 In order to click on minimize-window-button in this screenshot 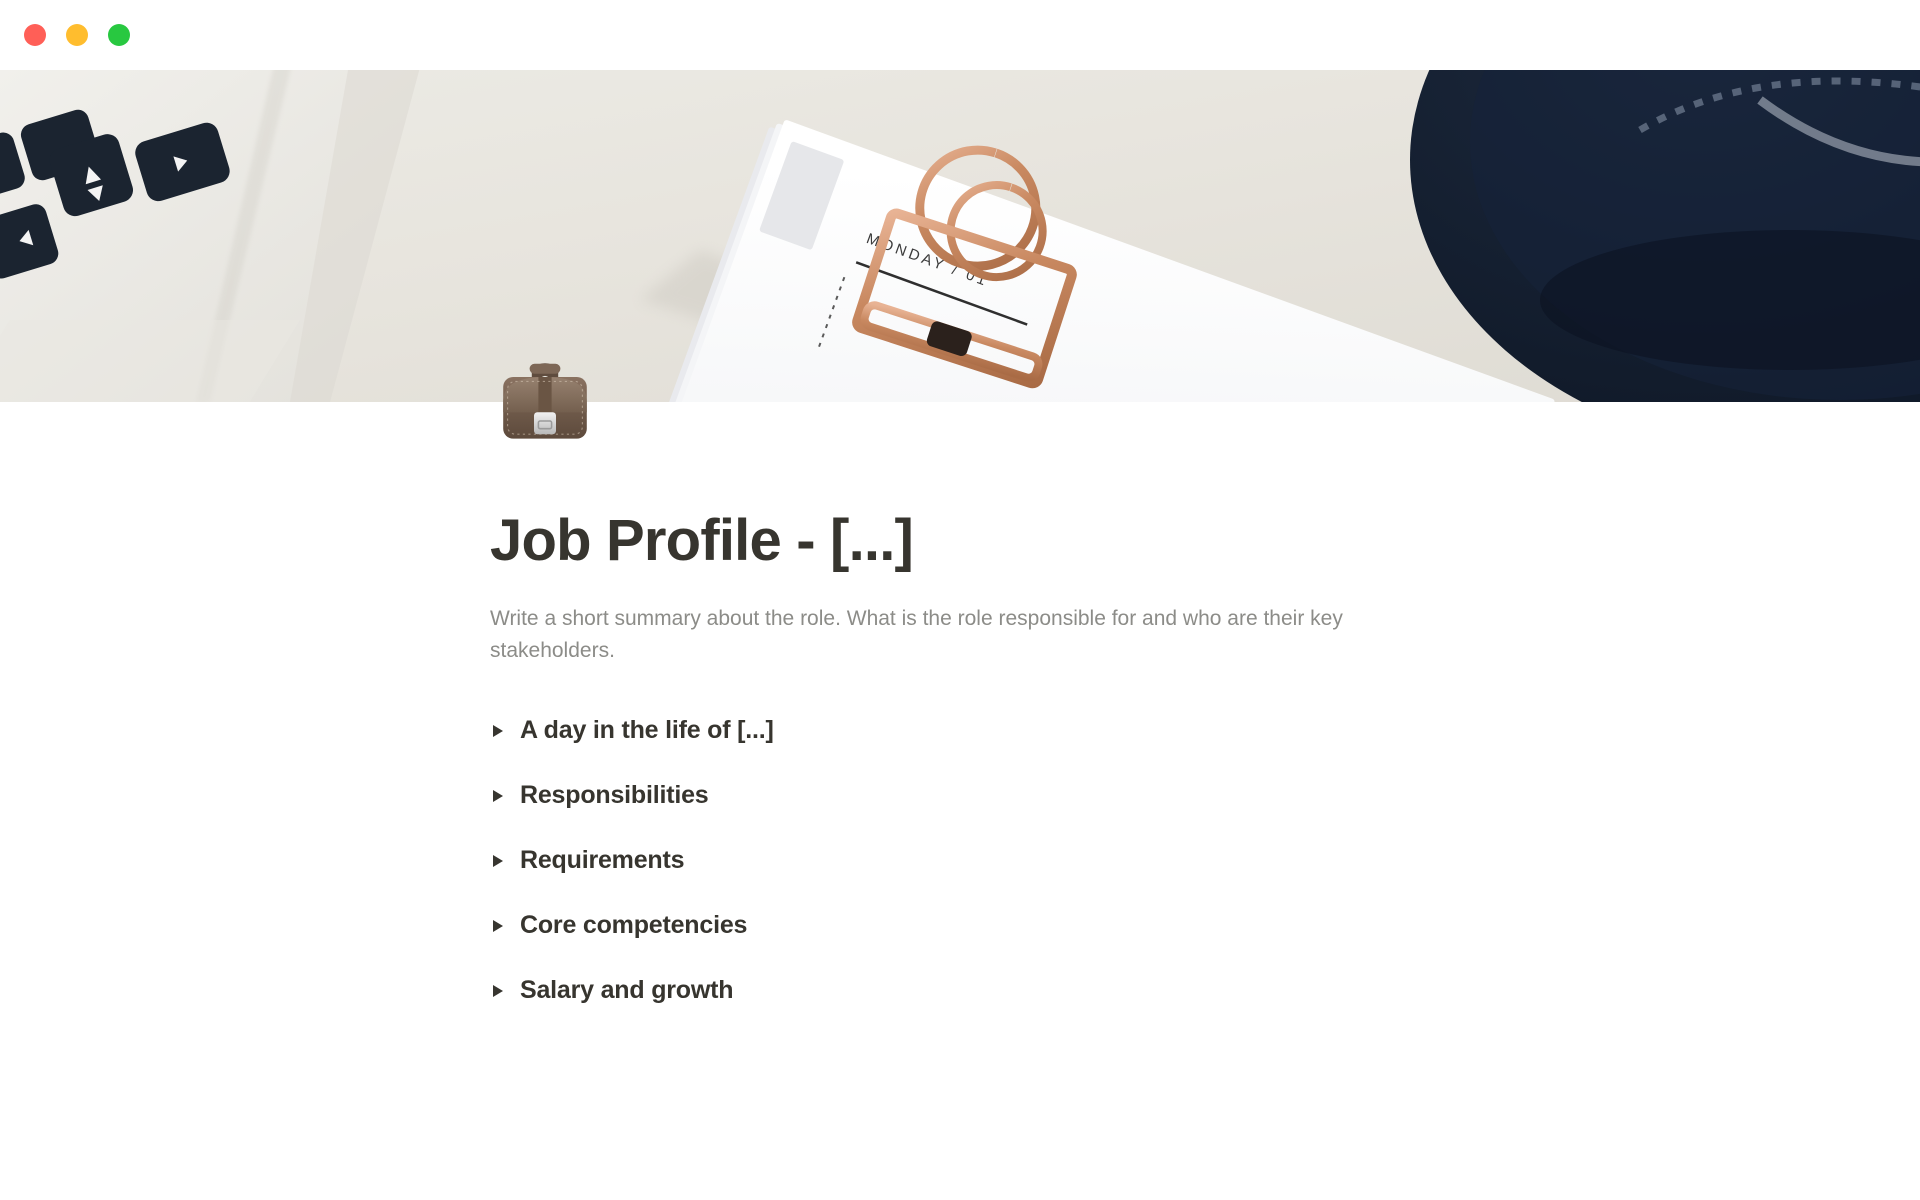, I will do `click(77, 35)`.